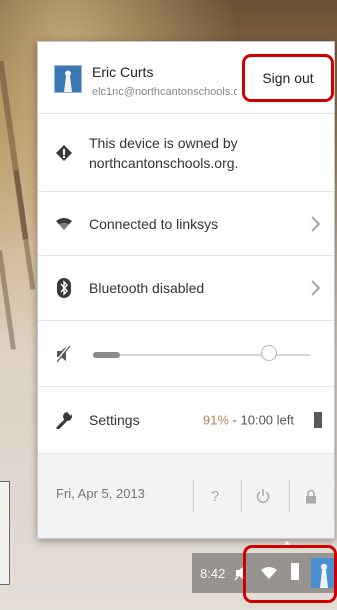 This screenshot has width=337, height=610. Describe the element at coordinates (106, 355) in the screenshot. I see `volume-slider-fill` at that location.